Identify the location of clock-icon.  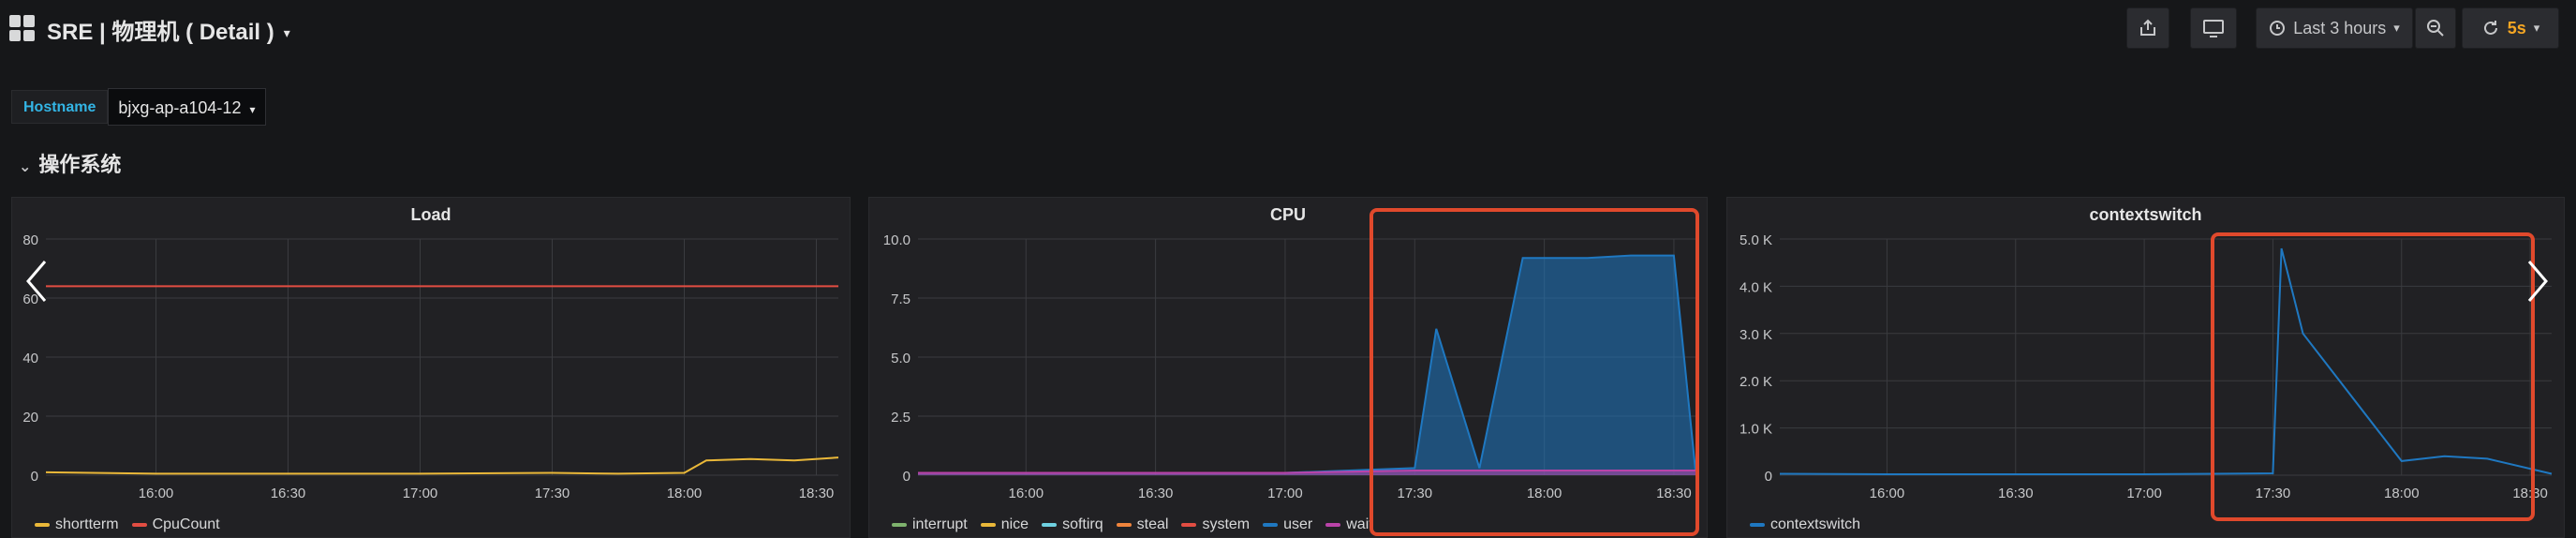
(2278, 28).